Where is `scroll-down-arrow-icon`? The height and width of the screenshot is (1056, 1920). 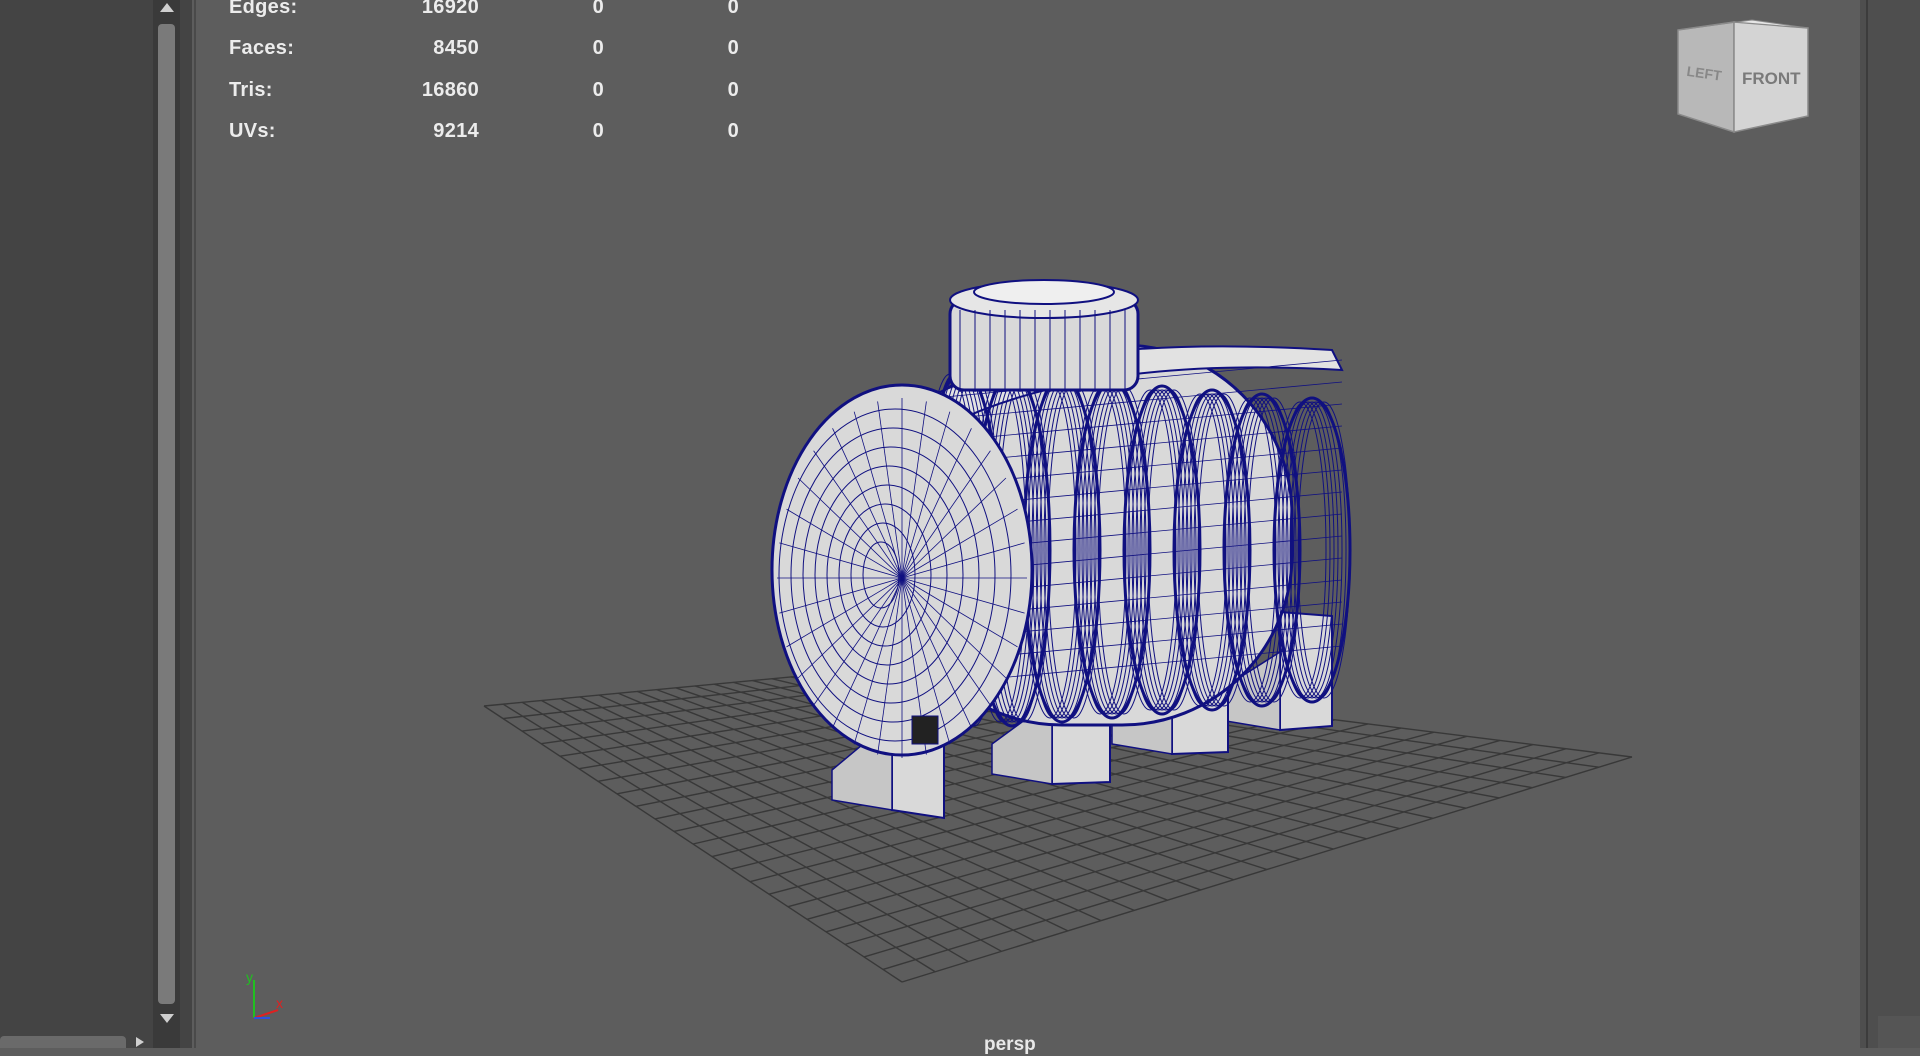
scroll-down-arrow-icon is located at coordinates (167, 1018).